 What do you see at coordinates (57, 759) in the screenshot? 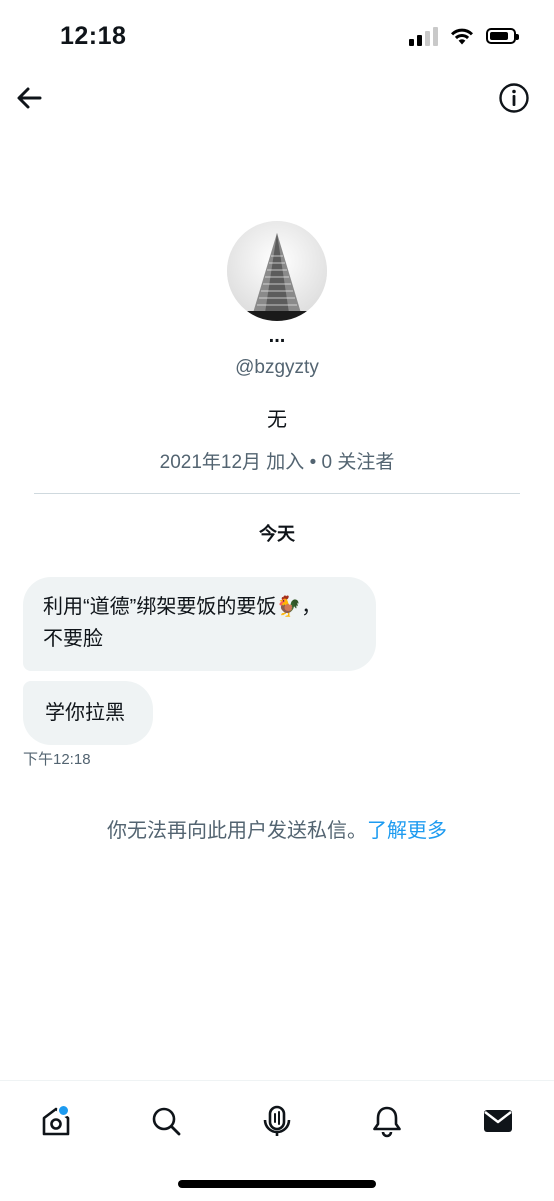
I see `message-timestamp: 下午12:18` at bounding box center [57, 759].